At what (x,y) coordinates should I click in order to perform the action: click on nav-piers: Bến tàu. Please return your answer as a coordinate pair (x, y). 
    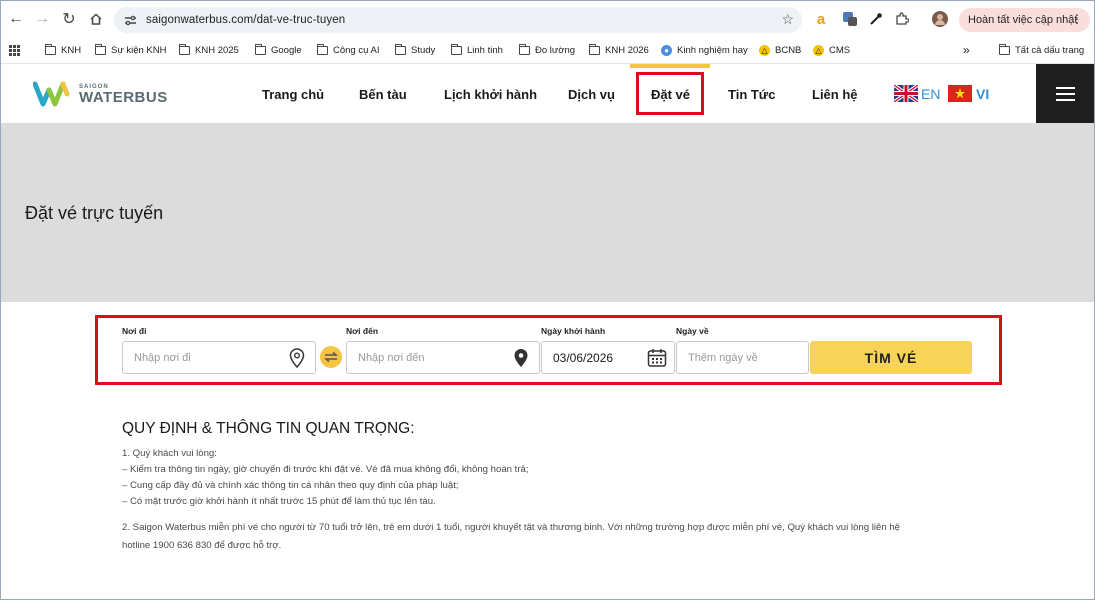
    Looking at the image, I should click on (383, 94).